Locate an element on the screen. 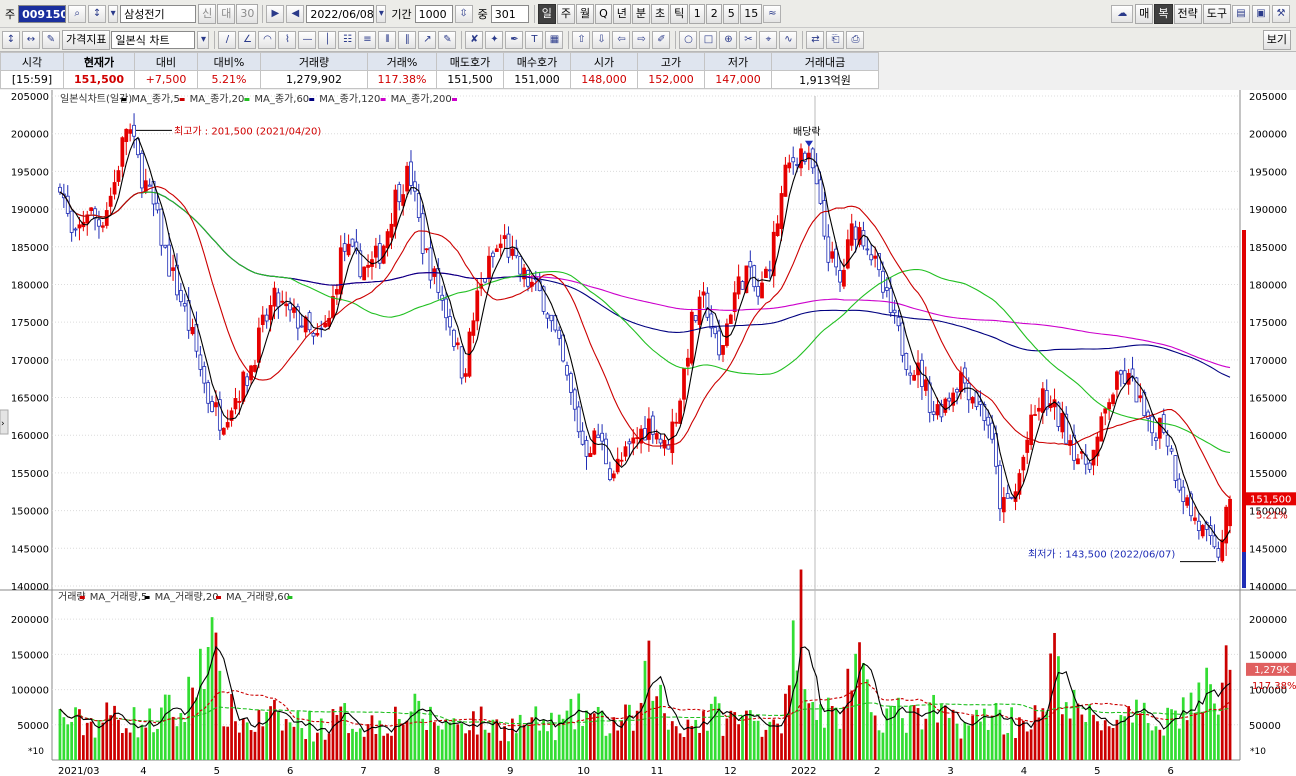  date-input: 2022/06/08 is located at coordinates (340, 13).